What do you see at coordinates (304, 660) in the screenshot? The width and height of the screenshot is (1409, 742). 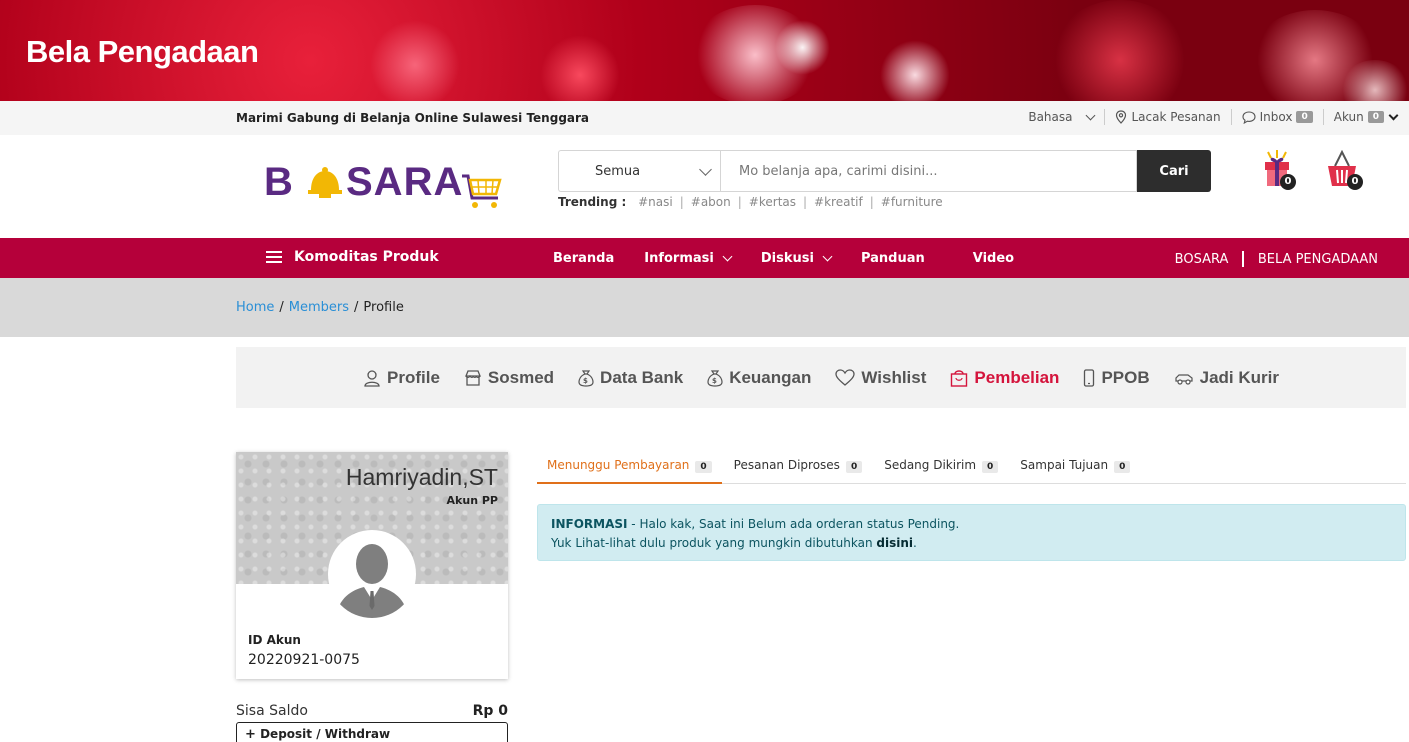 I see `account-id-value: 20220921-0075` at bounding box center [304, 660].